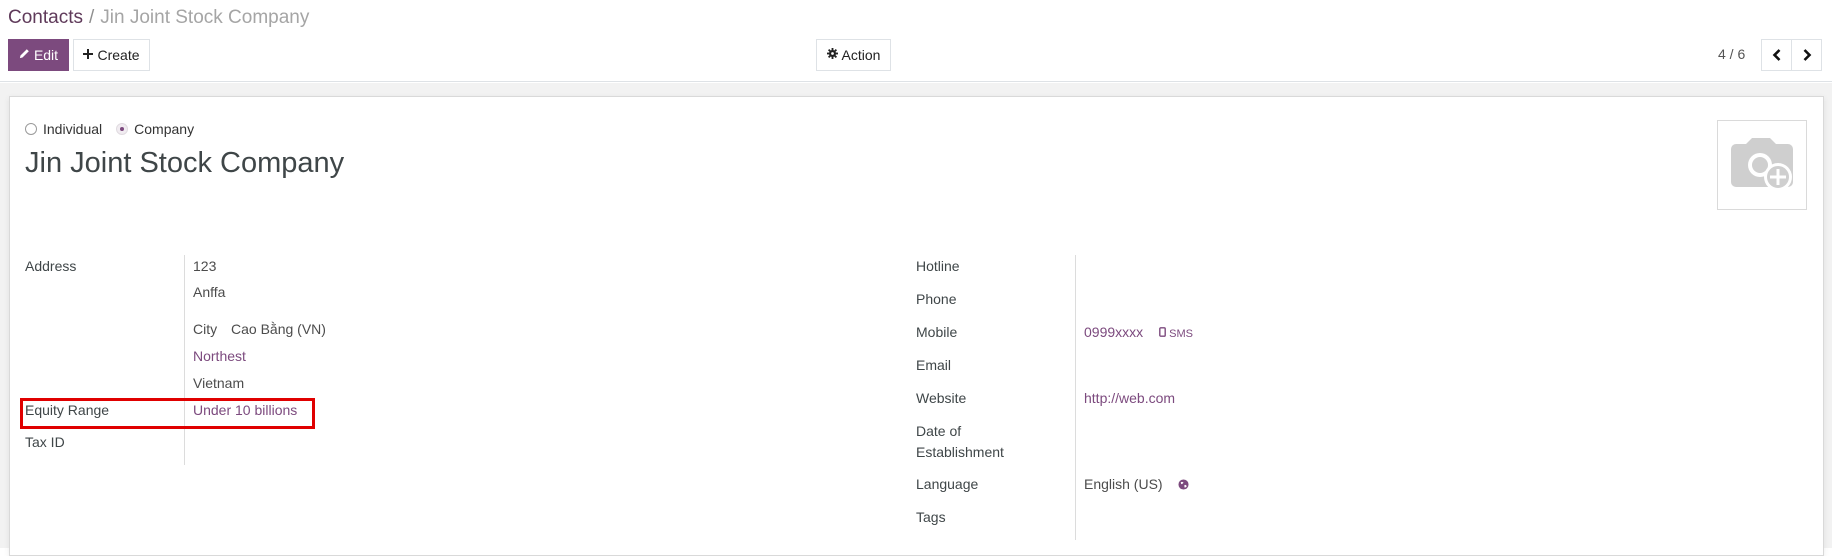 Image resolution: width=1832 pixels, height=556 pixels. What do you see at coordinates (1113, 332) in the screenshot?
I see `mobile-link: 0999xxxx` at bounding box center [1113, 332].